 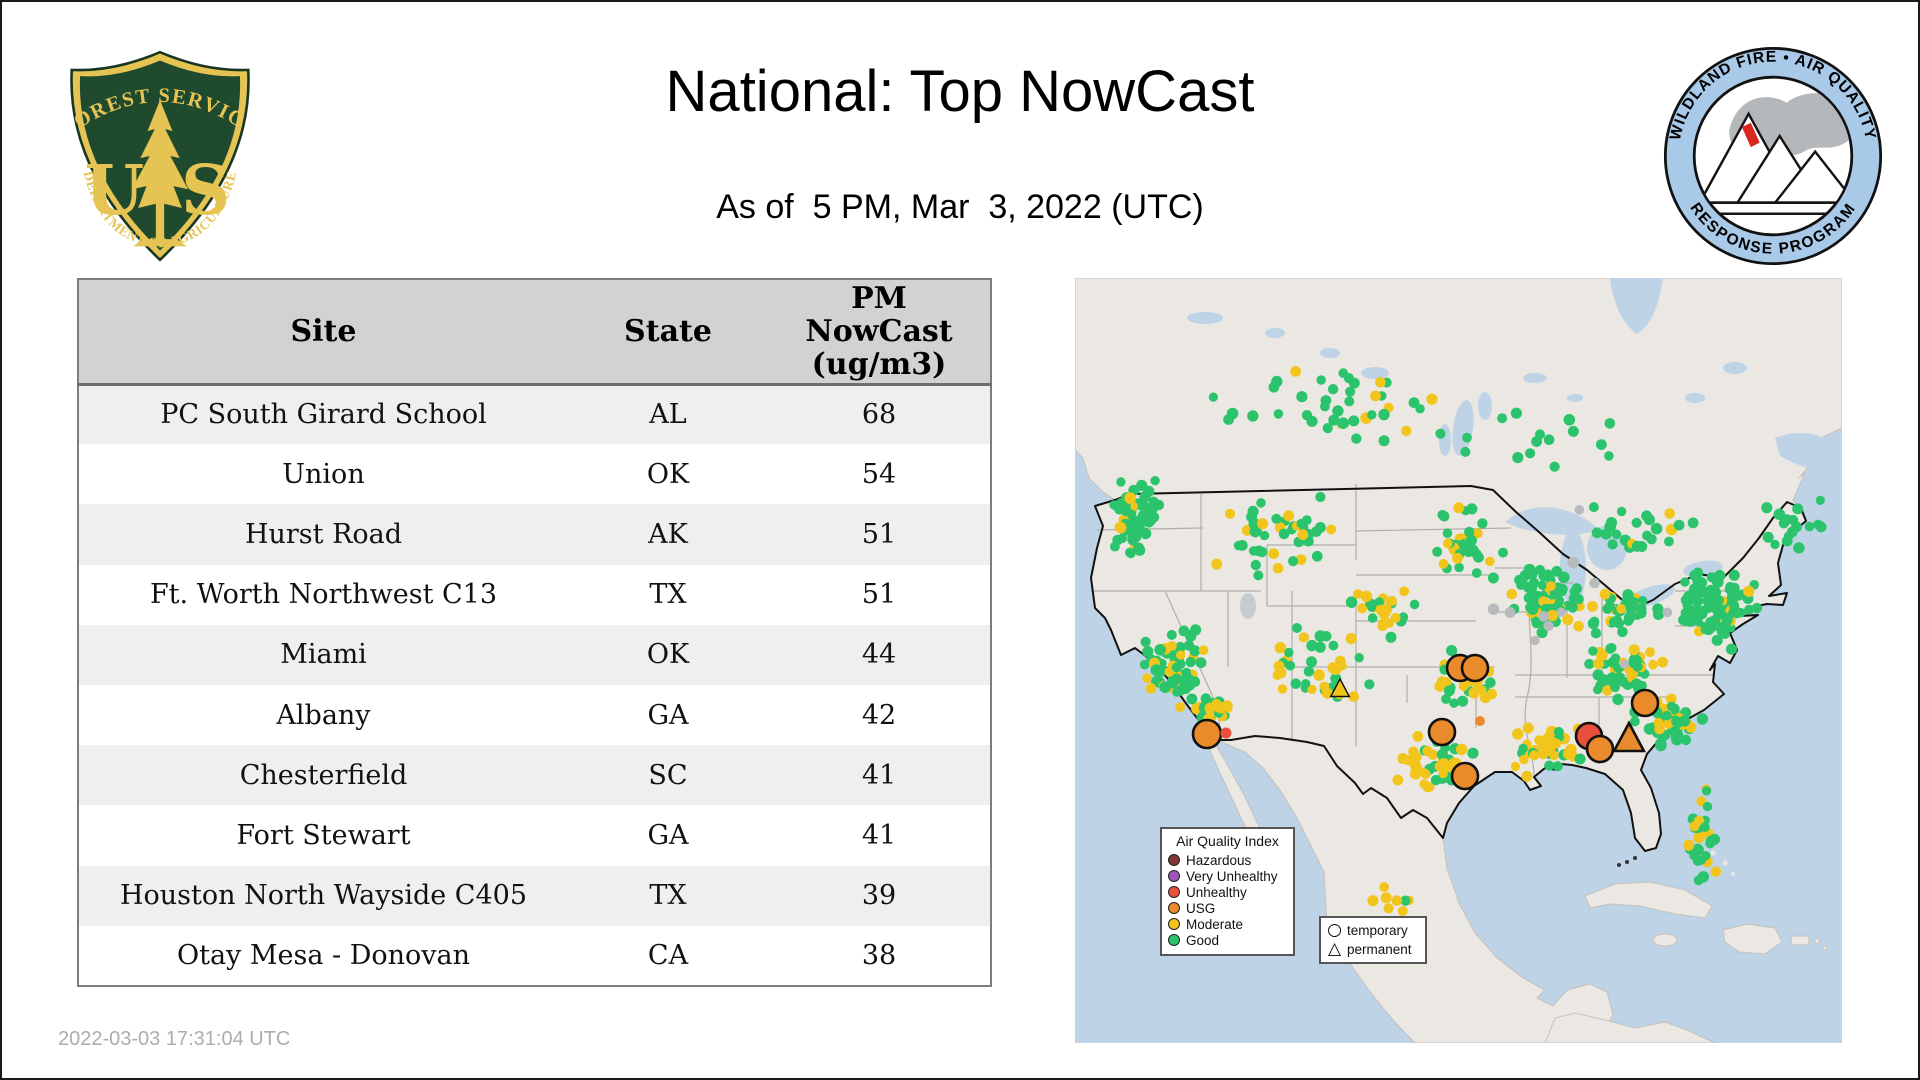 What do you see at coordinates (1377, 930) in the screenshot?
I see `marker-legend-label: temporary` at bounding box center [1377, 930].